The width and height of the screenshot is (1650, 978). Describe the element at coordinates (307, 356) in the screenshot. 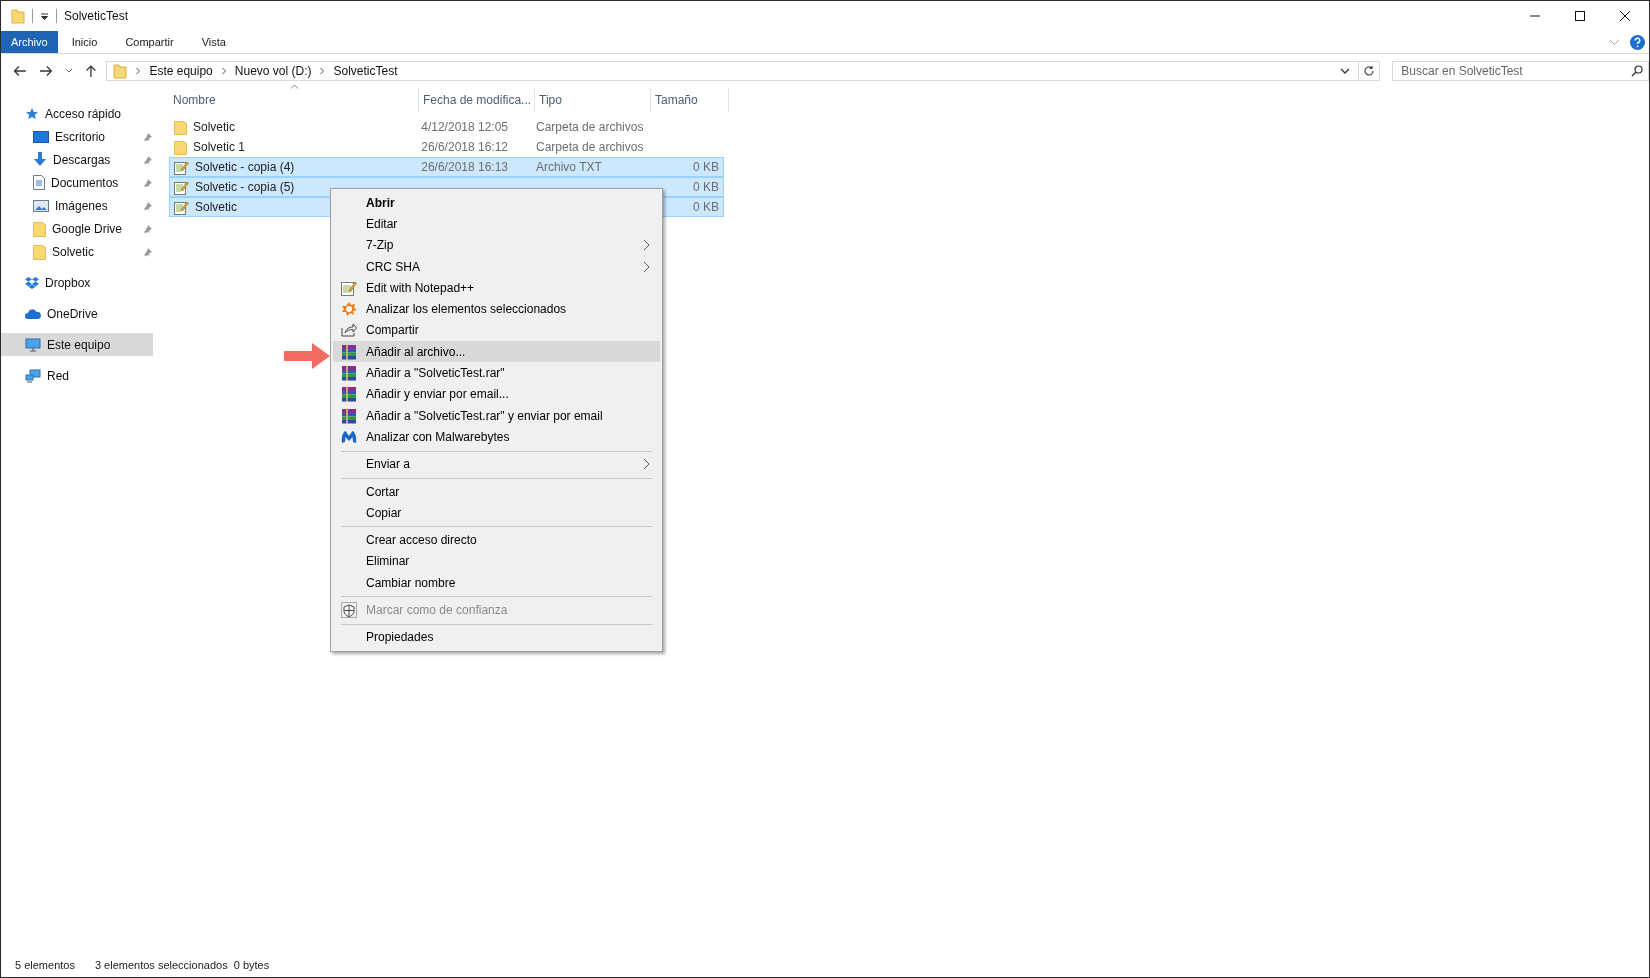

I see `arrow-icon` at that location.